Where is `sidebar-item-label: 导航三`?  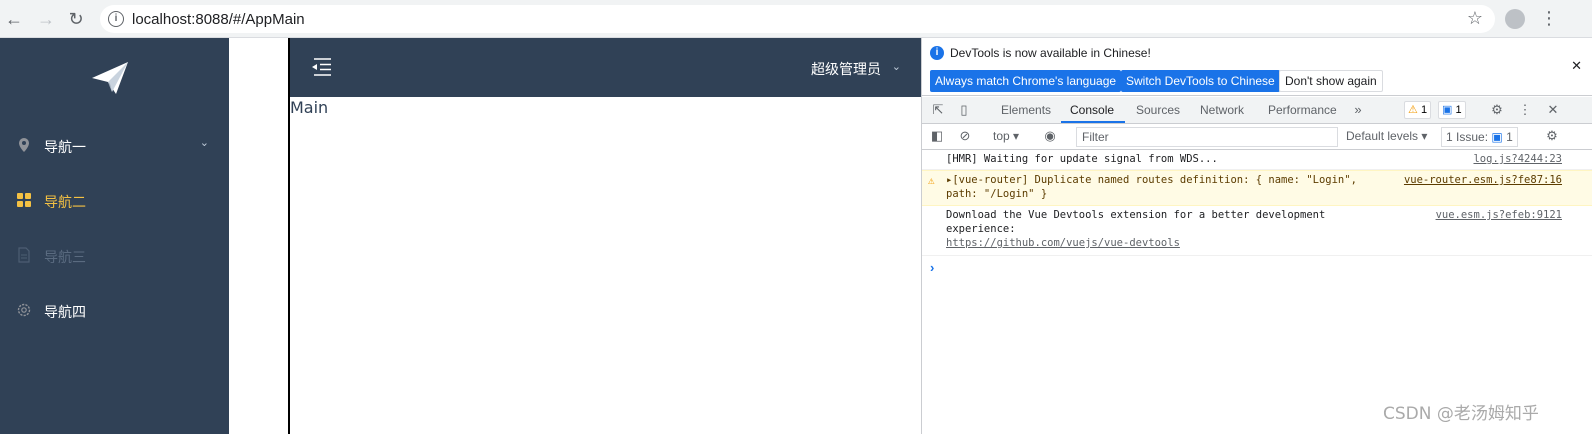 sidebar-item-label: 导航三 is located at coordinates (65, 258).